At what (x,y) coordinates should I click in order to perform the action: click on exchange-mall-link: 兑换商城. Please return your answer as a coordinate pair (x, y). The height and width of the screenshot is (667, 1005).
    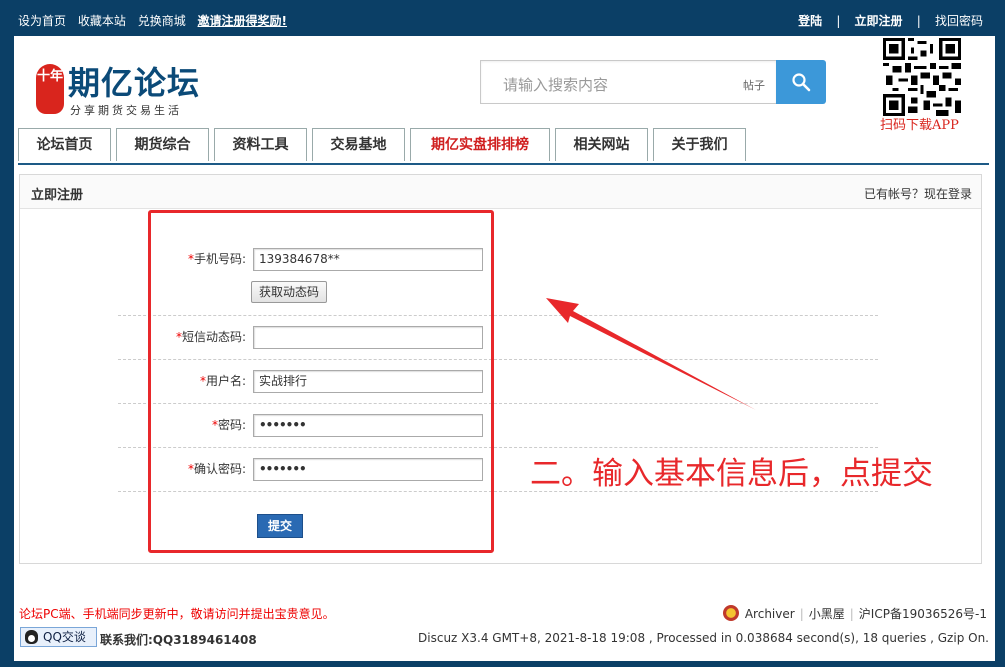
    Looking at the image, I should click on (162, 21).